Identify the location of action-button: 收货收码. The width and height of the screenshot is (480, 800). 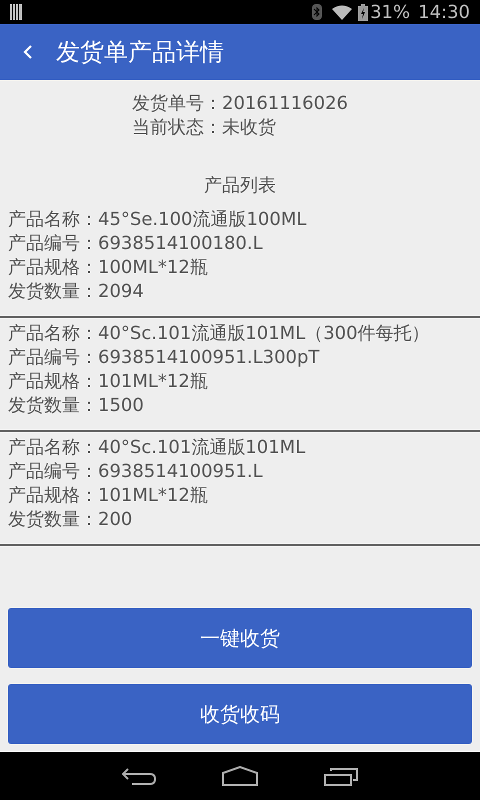
(240, 714).